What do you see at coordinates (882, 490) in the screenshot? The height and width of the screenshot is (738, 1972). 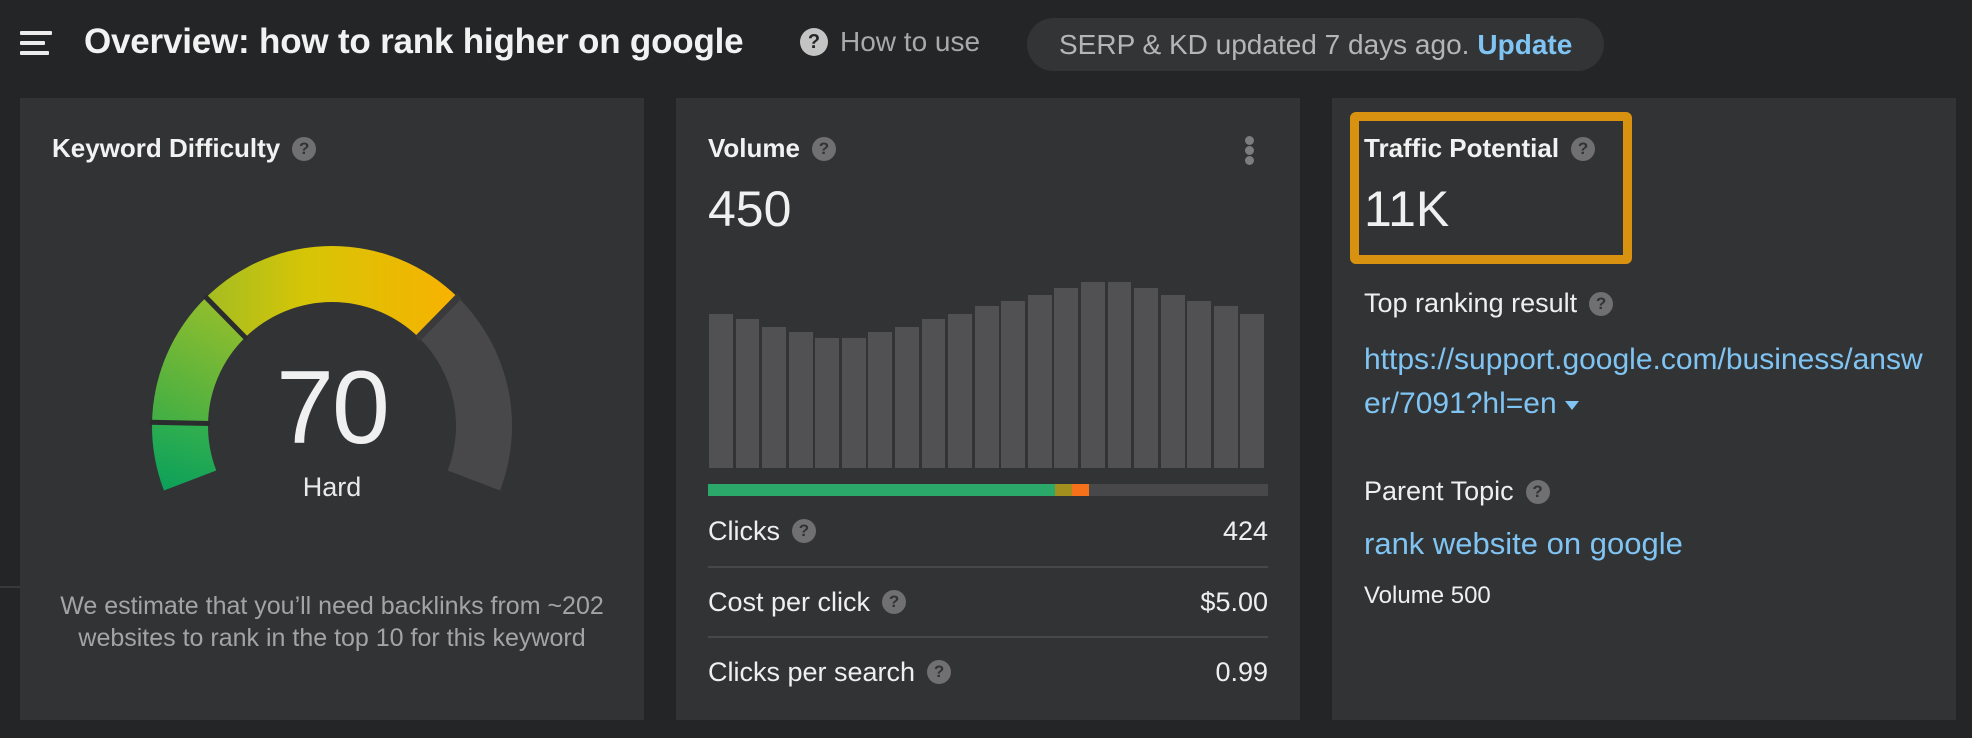 I see `clicks-segment-organic` at bounding box center [882, 490].